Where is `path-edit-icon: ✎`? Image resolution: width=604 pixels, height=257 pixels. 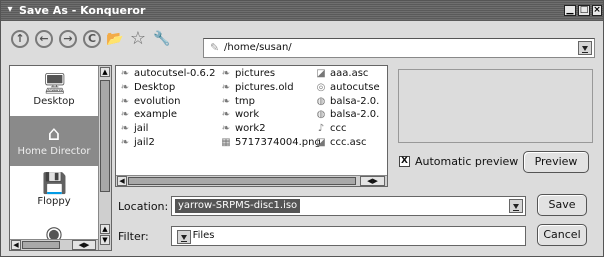 path-edit-icon: ✎ is located at coordinates (215, 47).